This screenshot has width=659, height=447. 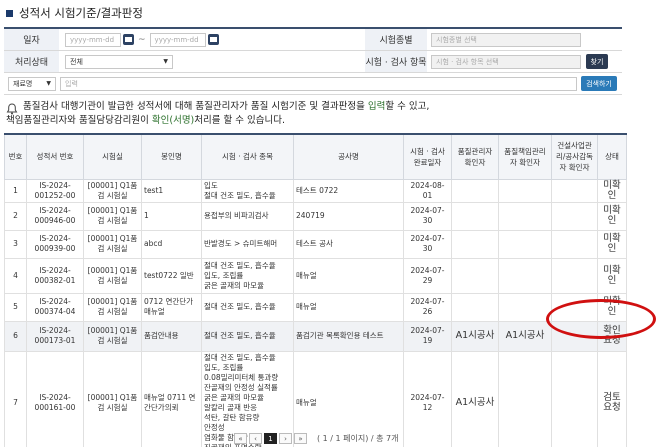 What do you see at coordinates (348, 156) in the screenshot?
I see `column-header: 공사명` at bounding box center [348, 156].